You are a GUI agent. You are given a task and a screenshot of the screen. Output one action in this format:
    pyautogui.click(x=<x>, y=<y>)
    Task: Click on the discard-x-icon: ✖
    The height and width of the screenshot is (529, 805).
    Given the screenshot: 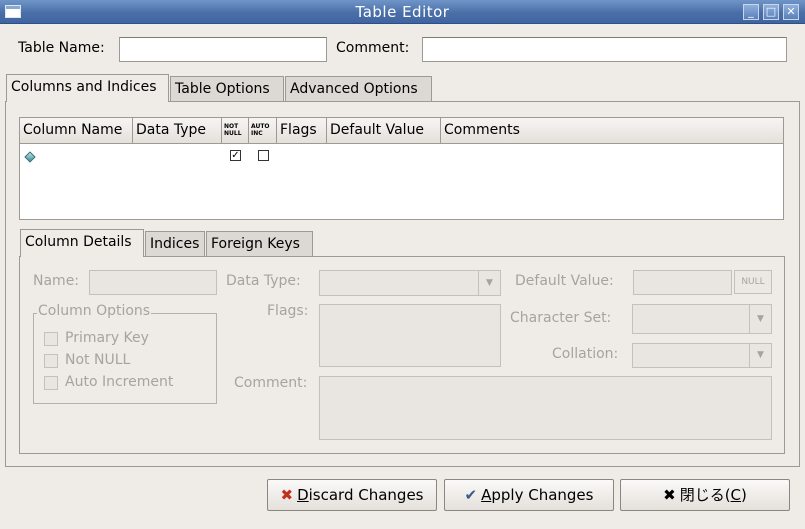 What is the action you would take?
    pyautogui.click(x=287, y=495)
    